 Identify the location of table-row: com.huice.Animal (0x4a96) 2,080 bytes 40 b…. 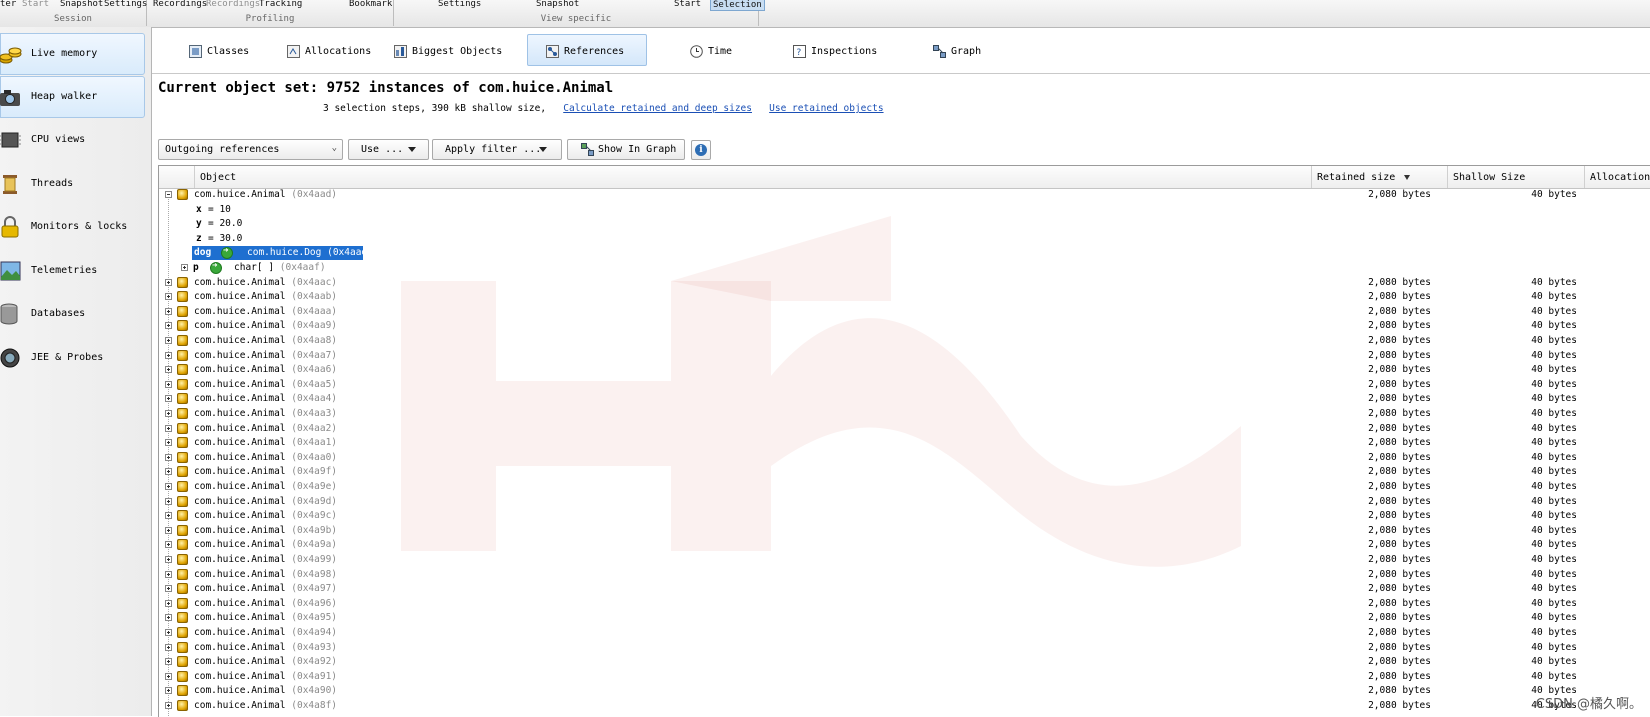
(904, 604).